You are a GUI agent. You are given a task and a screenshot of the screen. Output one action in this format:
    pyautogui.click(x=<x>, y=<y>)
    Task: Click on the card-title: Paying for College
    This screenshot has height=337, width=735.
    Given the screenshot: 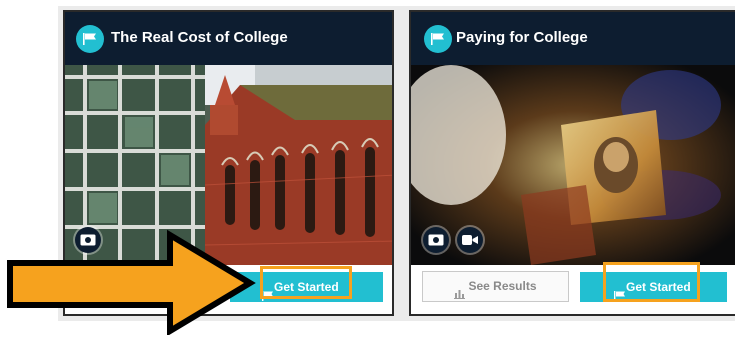 What is the action you would take?
    pyautogui.click(x=522, y=37)
    